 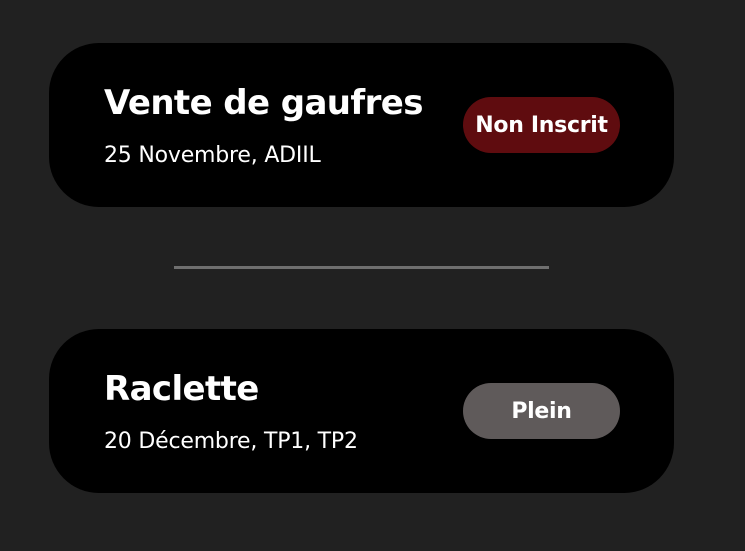 What do you see at coordinates (541, 411) in the screenshot?
I see `status-button-plein: Plein` at bounding box center [541, 411].